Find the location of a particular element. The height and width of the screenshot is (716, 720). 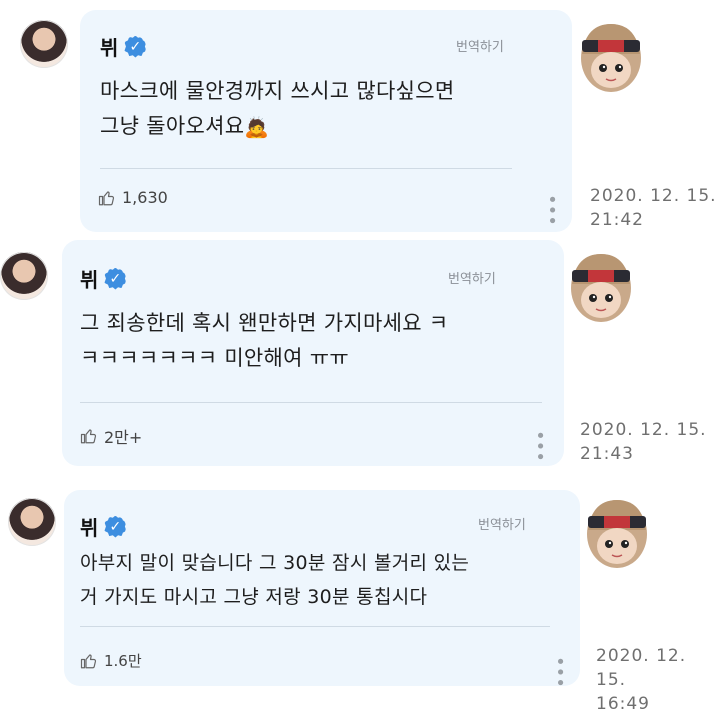

like-button: 1,630 is located at coordinates (133, 197).